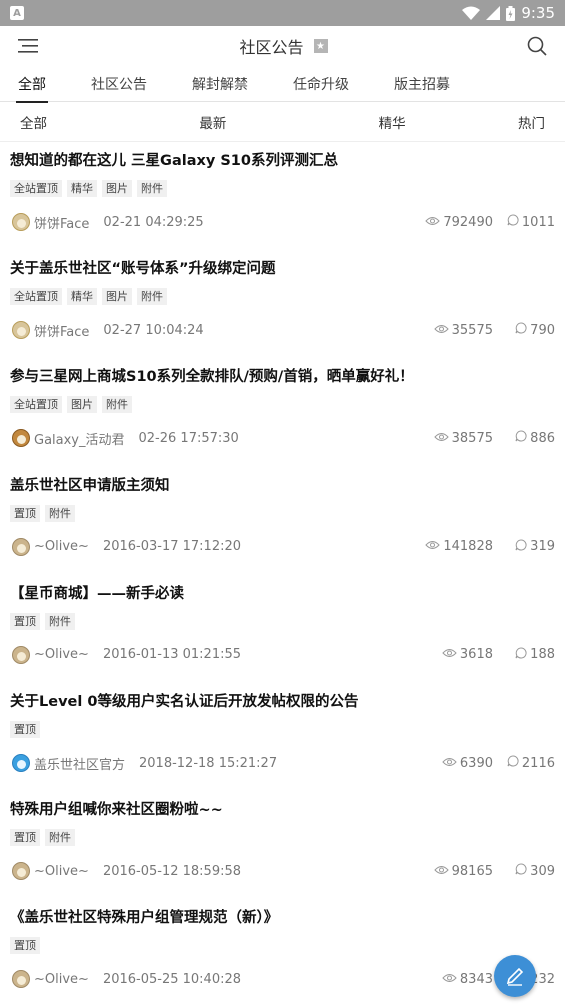  I want to click on post-tag: 全站置顶, so click(36, 297).